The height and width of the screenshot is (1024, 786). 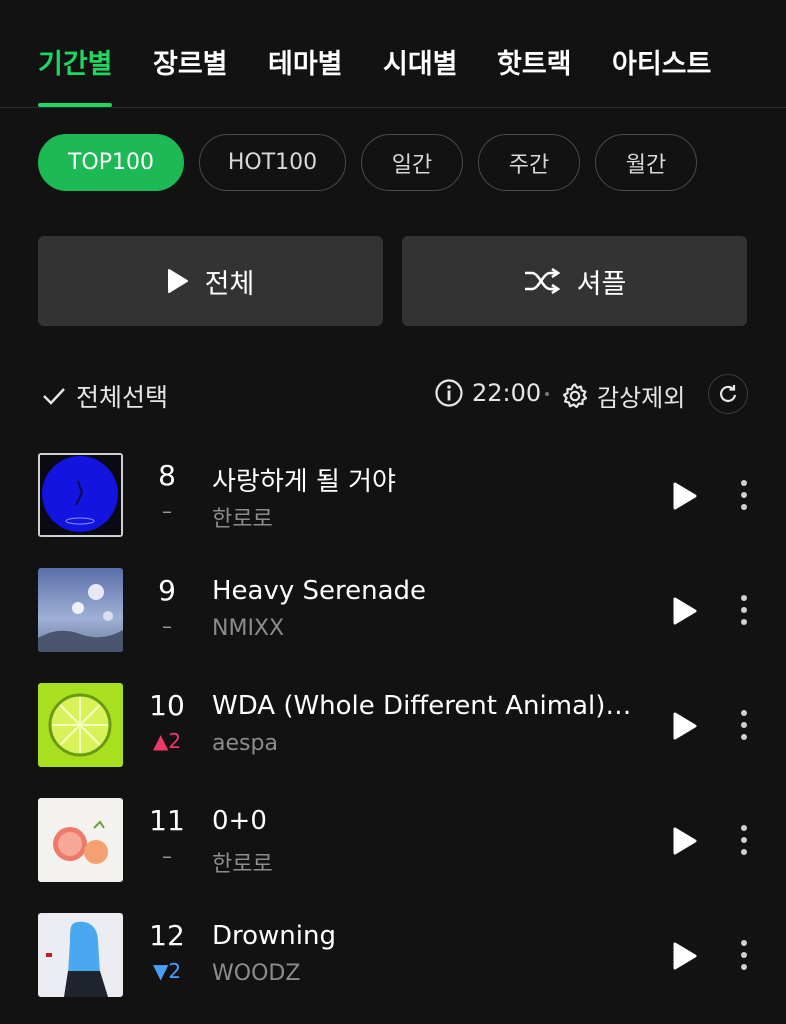 What do you see at coordinates (422, 591) in the screenshot?
I see `track-title: Heavy Serenade` at bounding box center [422, 591].